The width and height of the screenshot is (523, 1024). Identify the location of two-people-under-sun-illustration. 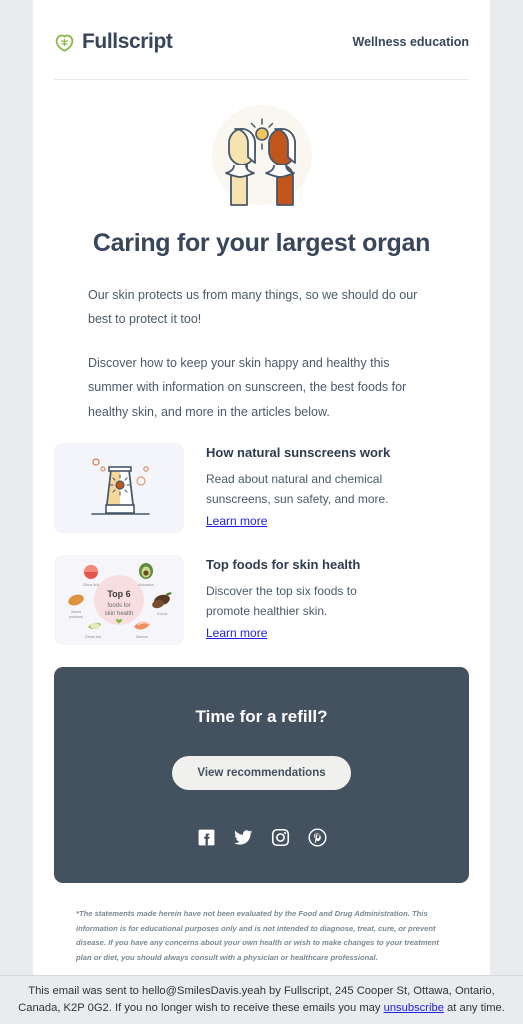
(261, 155).